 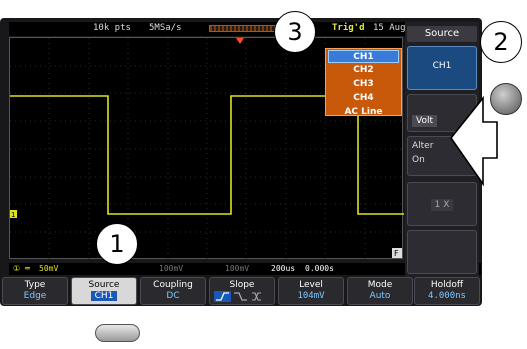 I want to click on mode-button: Mode Auto, so click(x=380, y=291).